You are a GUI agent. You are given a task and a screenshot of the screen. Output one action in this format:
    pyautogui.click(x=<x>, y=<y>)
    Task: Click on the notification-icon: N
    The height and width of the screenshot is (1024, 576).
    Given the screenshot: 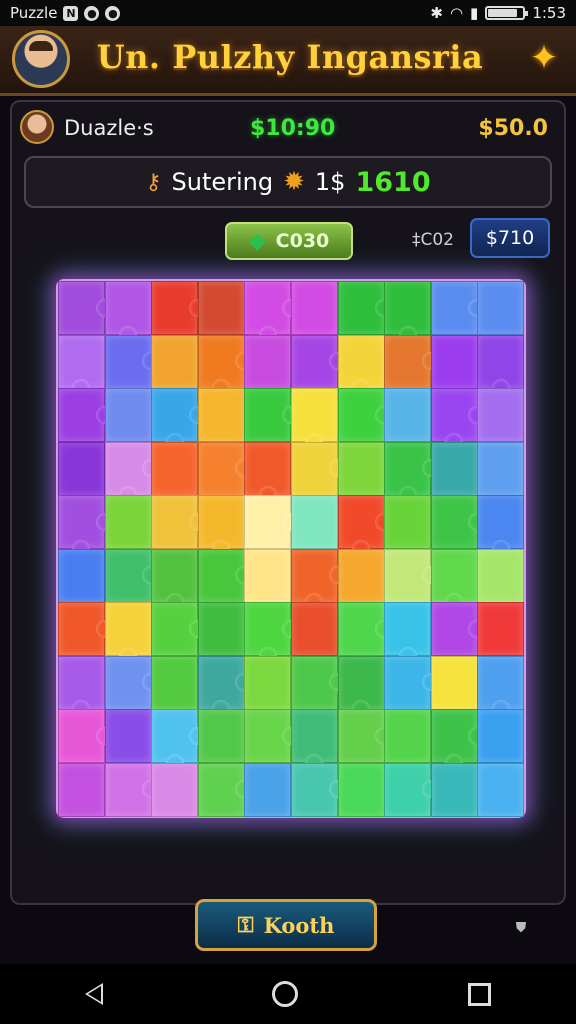 What is the action you would take?
    pyautogui.click(x=71, y=13)
    